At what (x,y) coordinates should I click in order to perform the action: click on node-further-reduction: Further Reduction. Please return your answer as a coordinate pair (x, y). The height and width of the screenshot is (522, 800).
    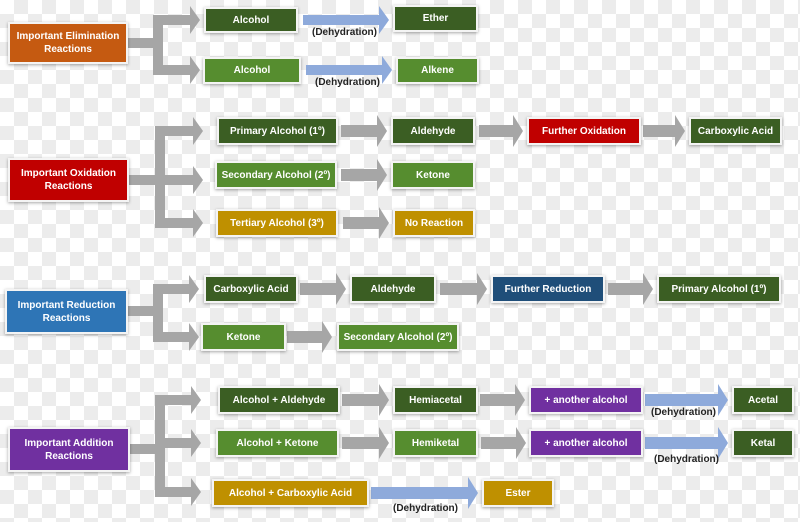
    Looking at the image, I should click on (548, 289).